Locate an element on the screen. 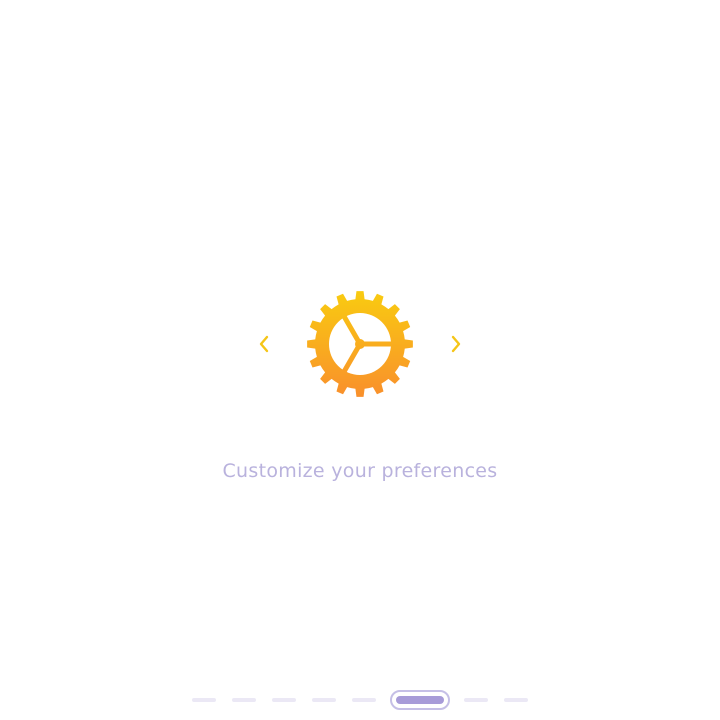 The width and height of the screenshot is (720, 720). slide-caption: Customize your preferences is located at coordinates (360, 471).